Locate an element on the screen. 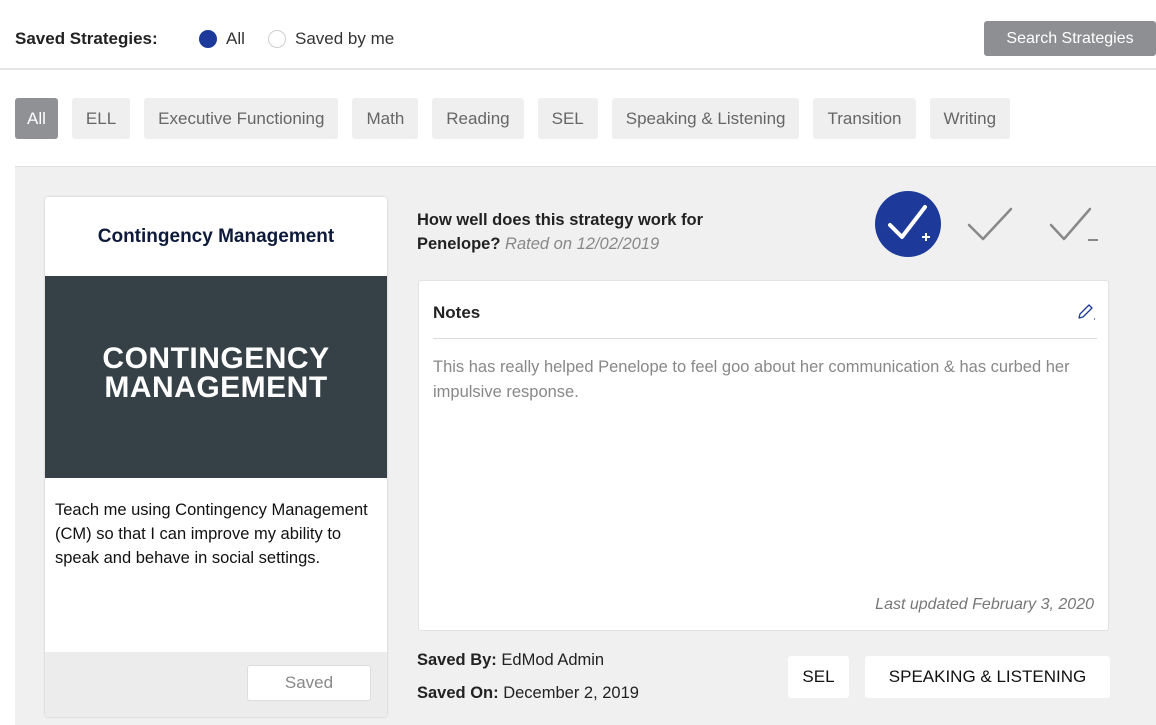  filter-ell: ELL is located at coordinates (101, 118).